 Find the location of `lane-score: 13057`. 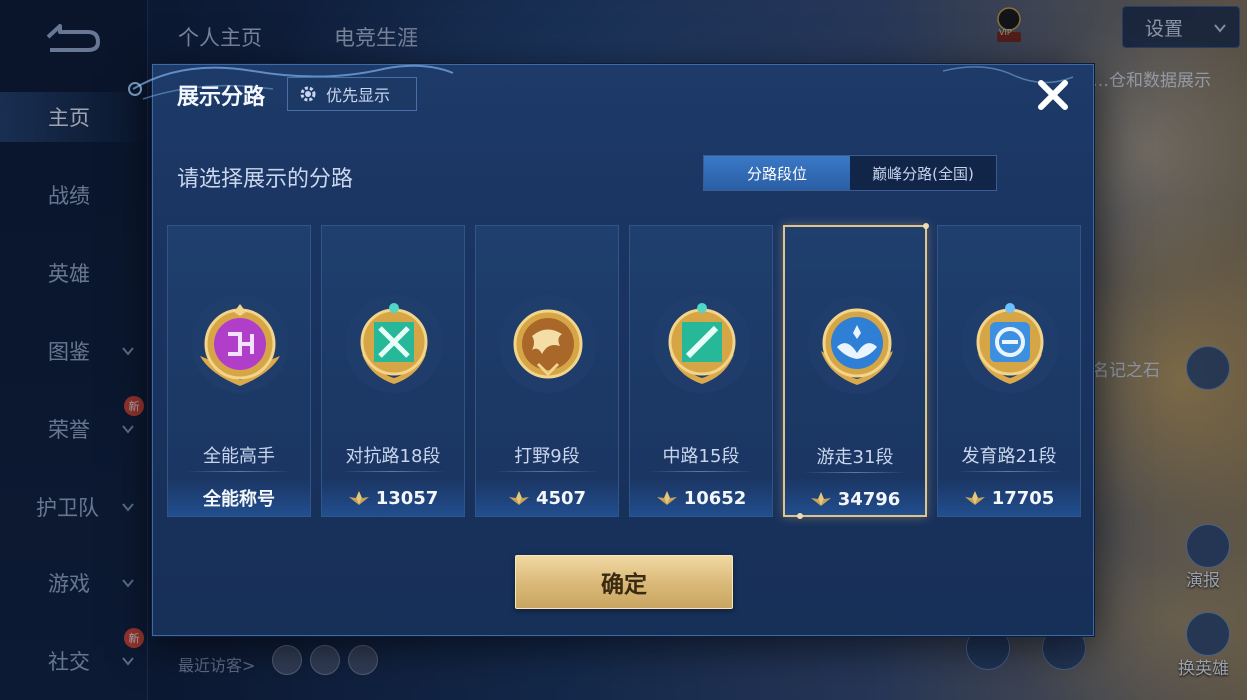

lane-score: 13057 is located at coordinates (393, 498).